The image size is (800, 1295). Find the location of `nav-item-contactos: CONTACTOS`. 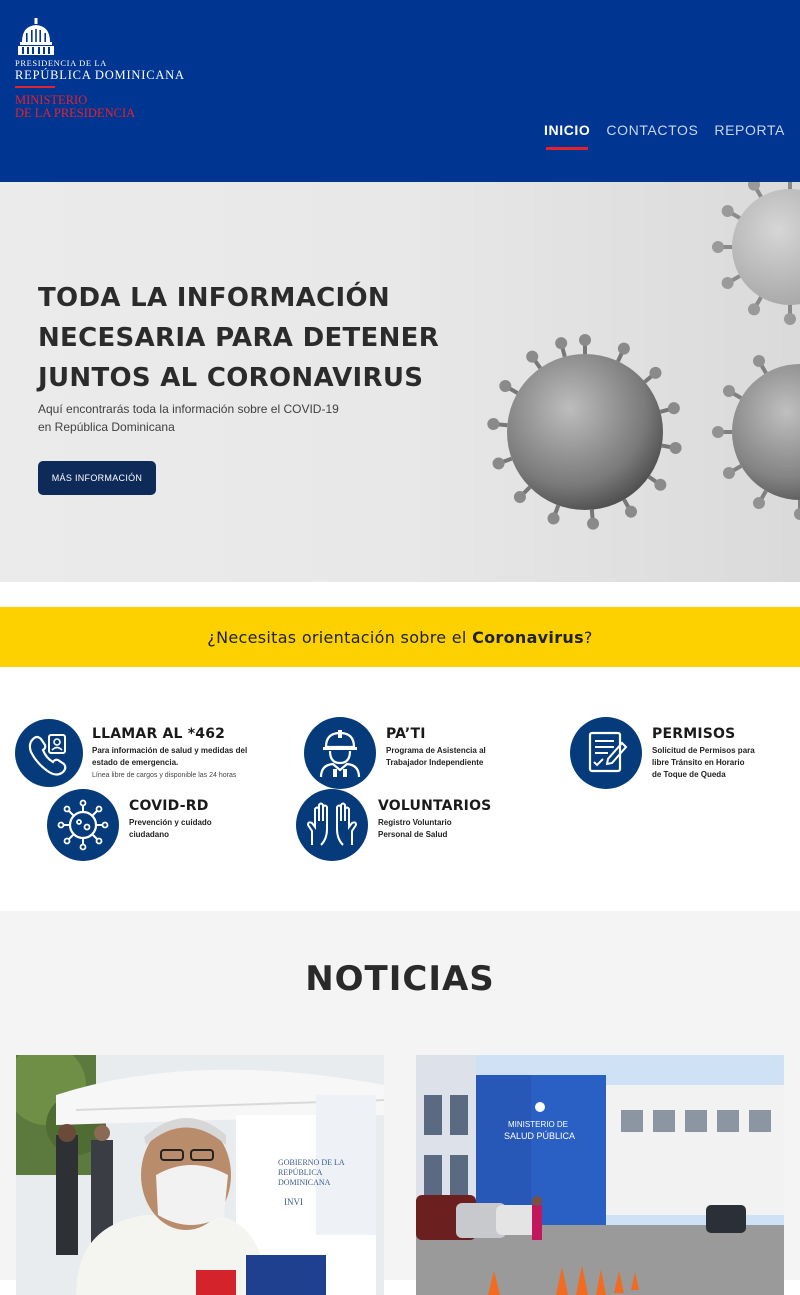

nav-item-contactos: CONTACTOS is located at coordinates (652, 134).